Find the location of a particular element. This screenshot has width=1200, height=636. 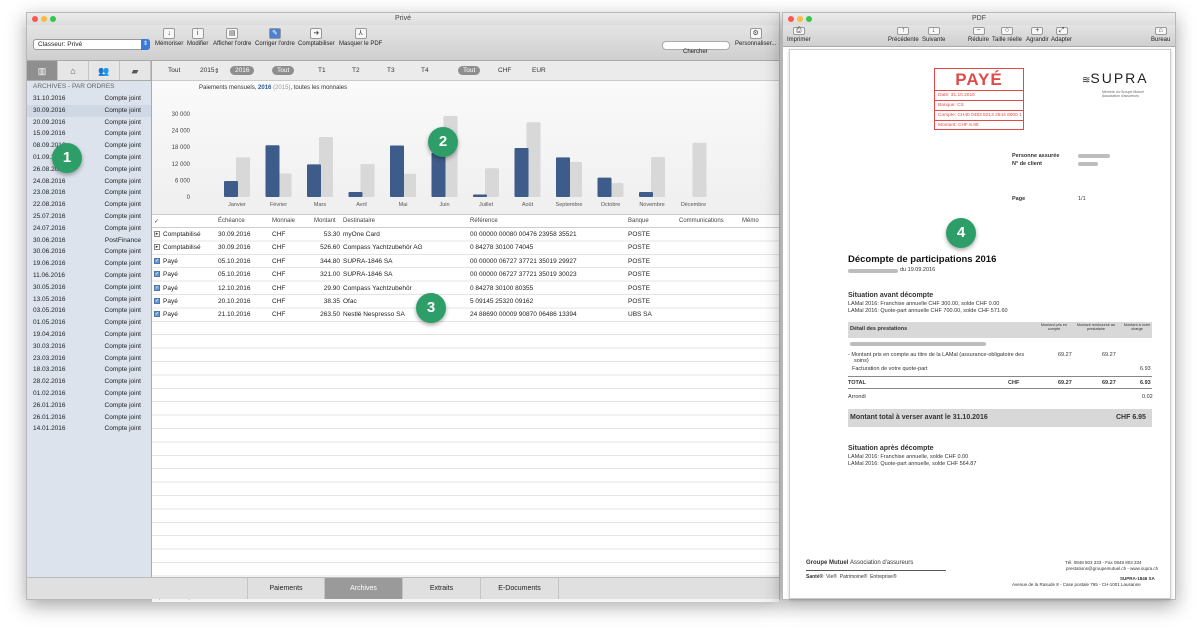

sidebar-archive-item: 30.09.2016 Compte joint is located at coordinates (89, 110).